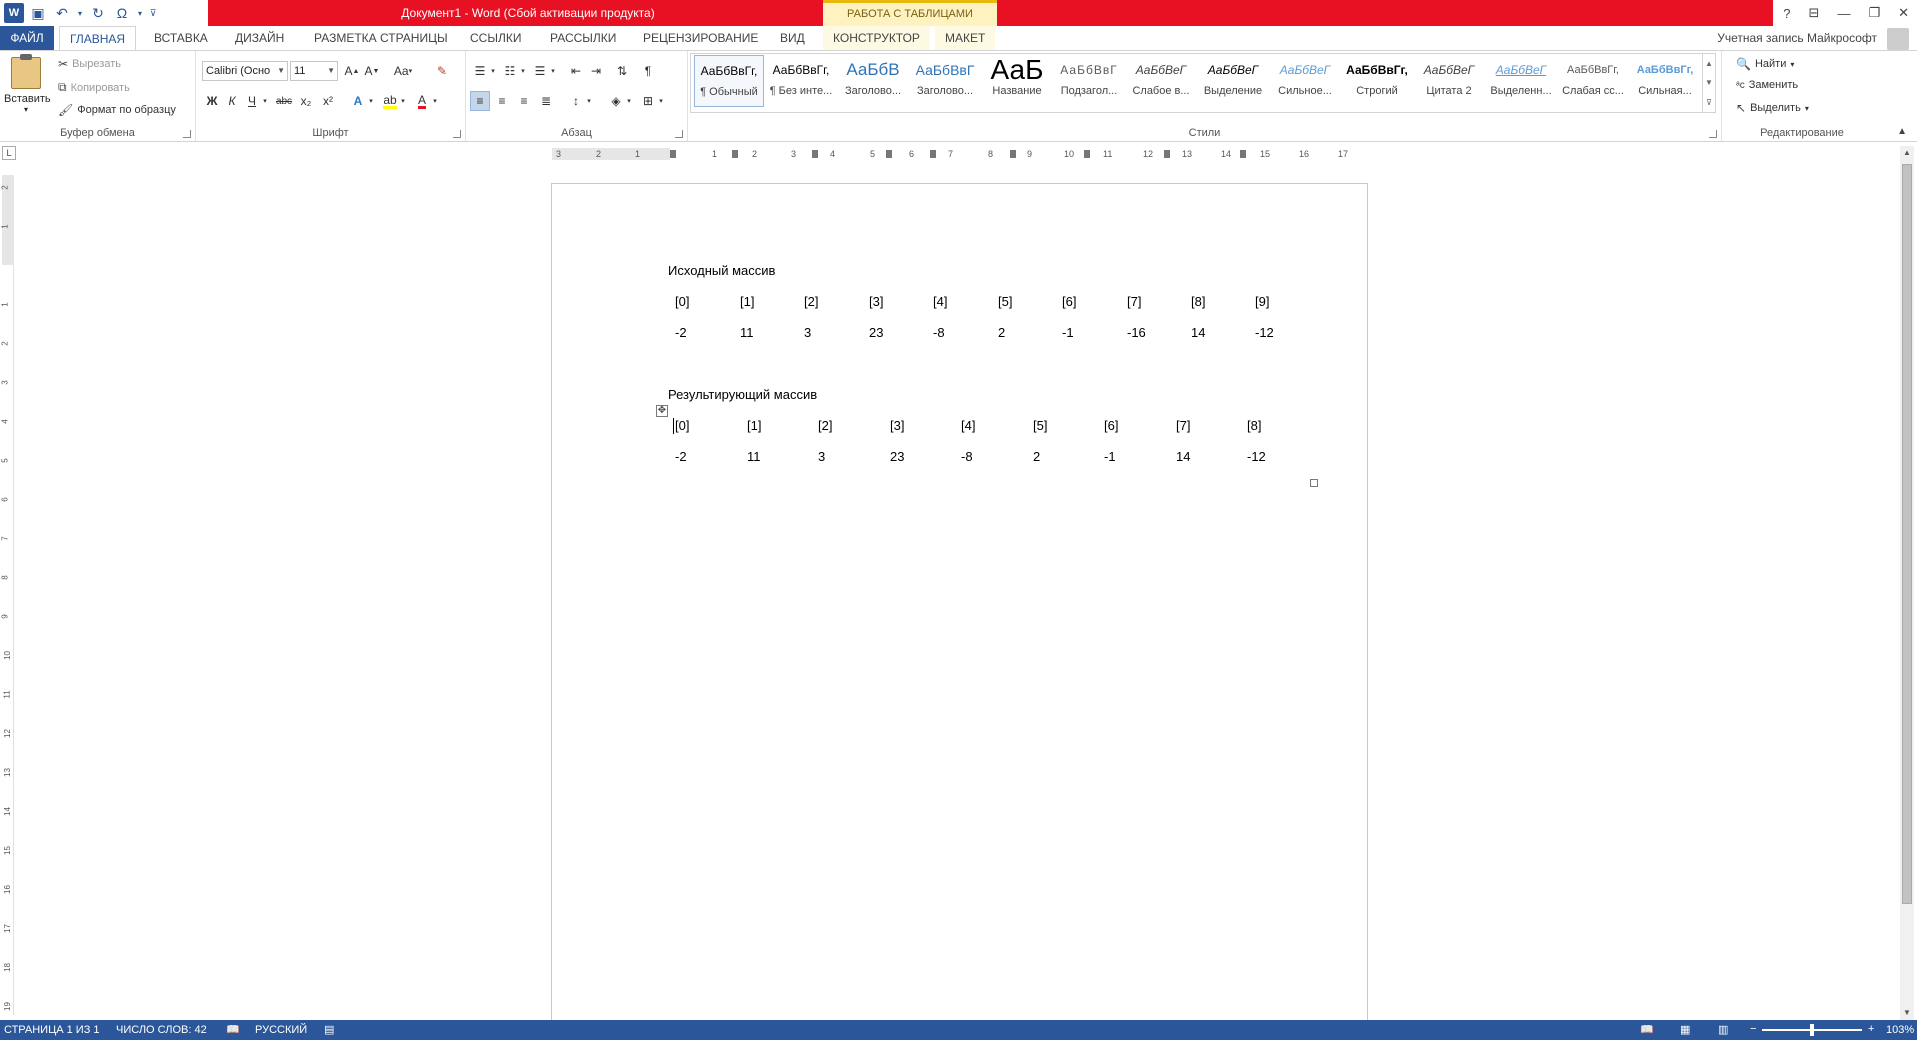  I want to click on style-emphasis: АаБбВеГ Выделение, so click(1233, 81).